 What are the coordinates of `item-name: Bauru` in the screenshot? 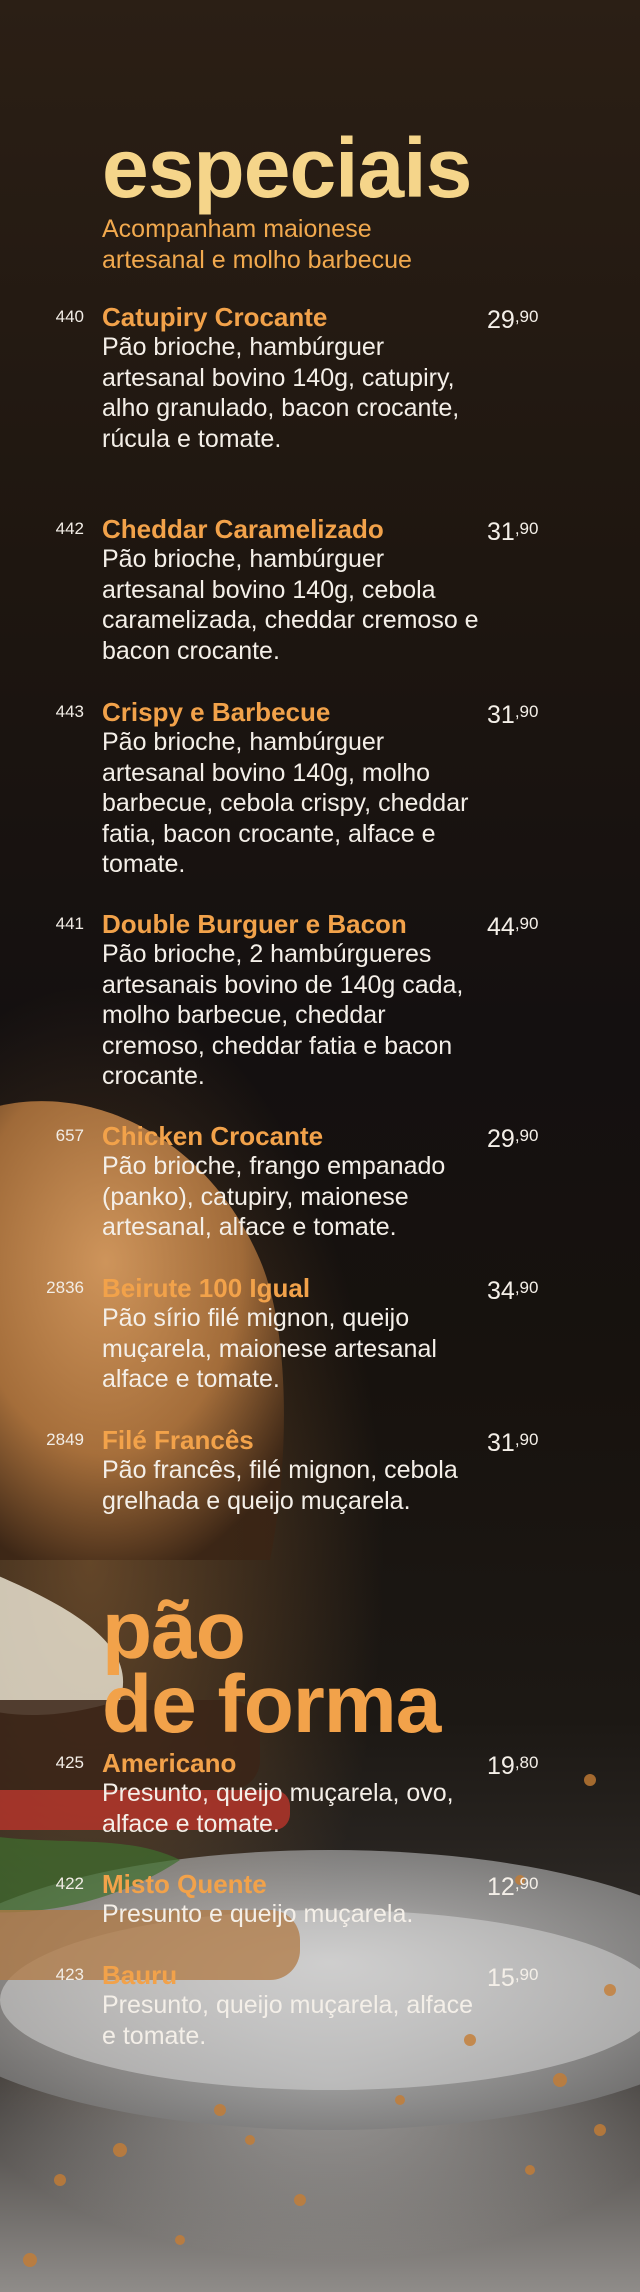 It's located at (140, 1975).